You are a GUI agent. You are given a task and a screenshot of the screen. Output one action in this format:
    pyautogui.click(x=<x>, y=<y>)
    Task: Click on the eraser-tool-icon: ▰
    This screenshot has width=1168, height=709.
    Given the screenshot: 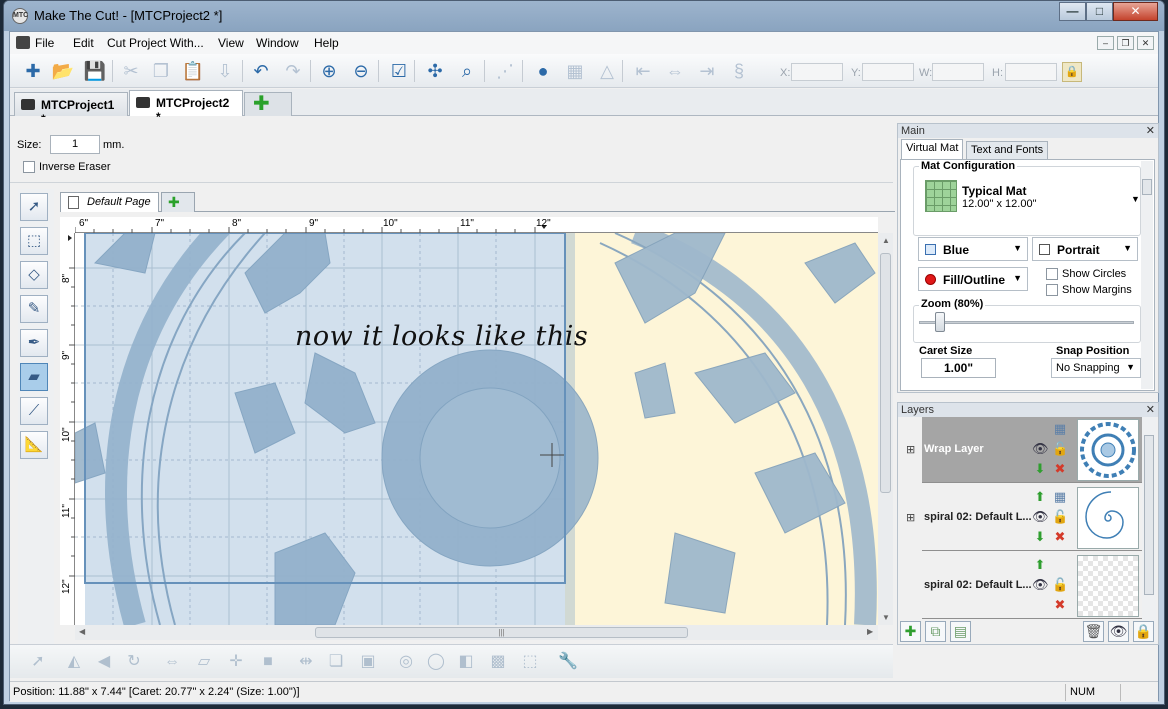 What is the action you would take?
    pyautogui.click(x=34, y=377)
    